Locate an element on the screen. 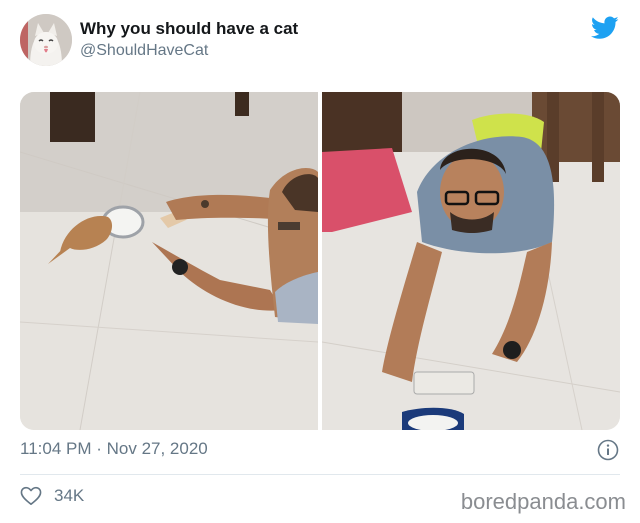 This screenshot has width=640, height=523. tweet-timestamp: 11:04 PM · Nov 27, 2020 is located at coordinates (114, 449).